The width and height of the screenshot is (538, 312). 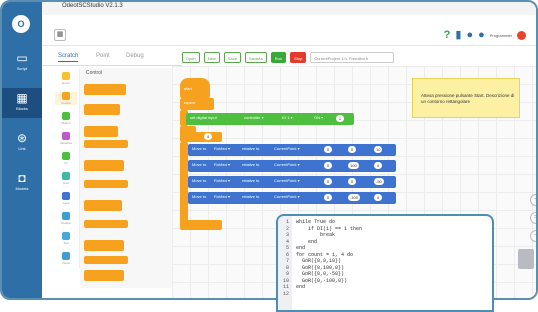 What do you see at coordinates (287, 117) in the screenshot?
I see `io-dropdown: IO 1 ▾` at bounding box center [287, 117].